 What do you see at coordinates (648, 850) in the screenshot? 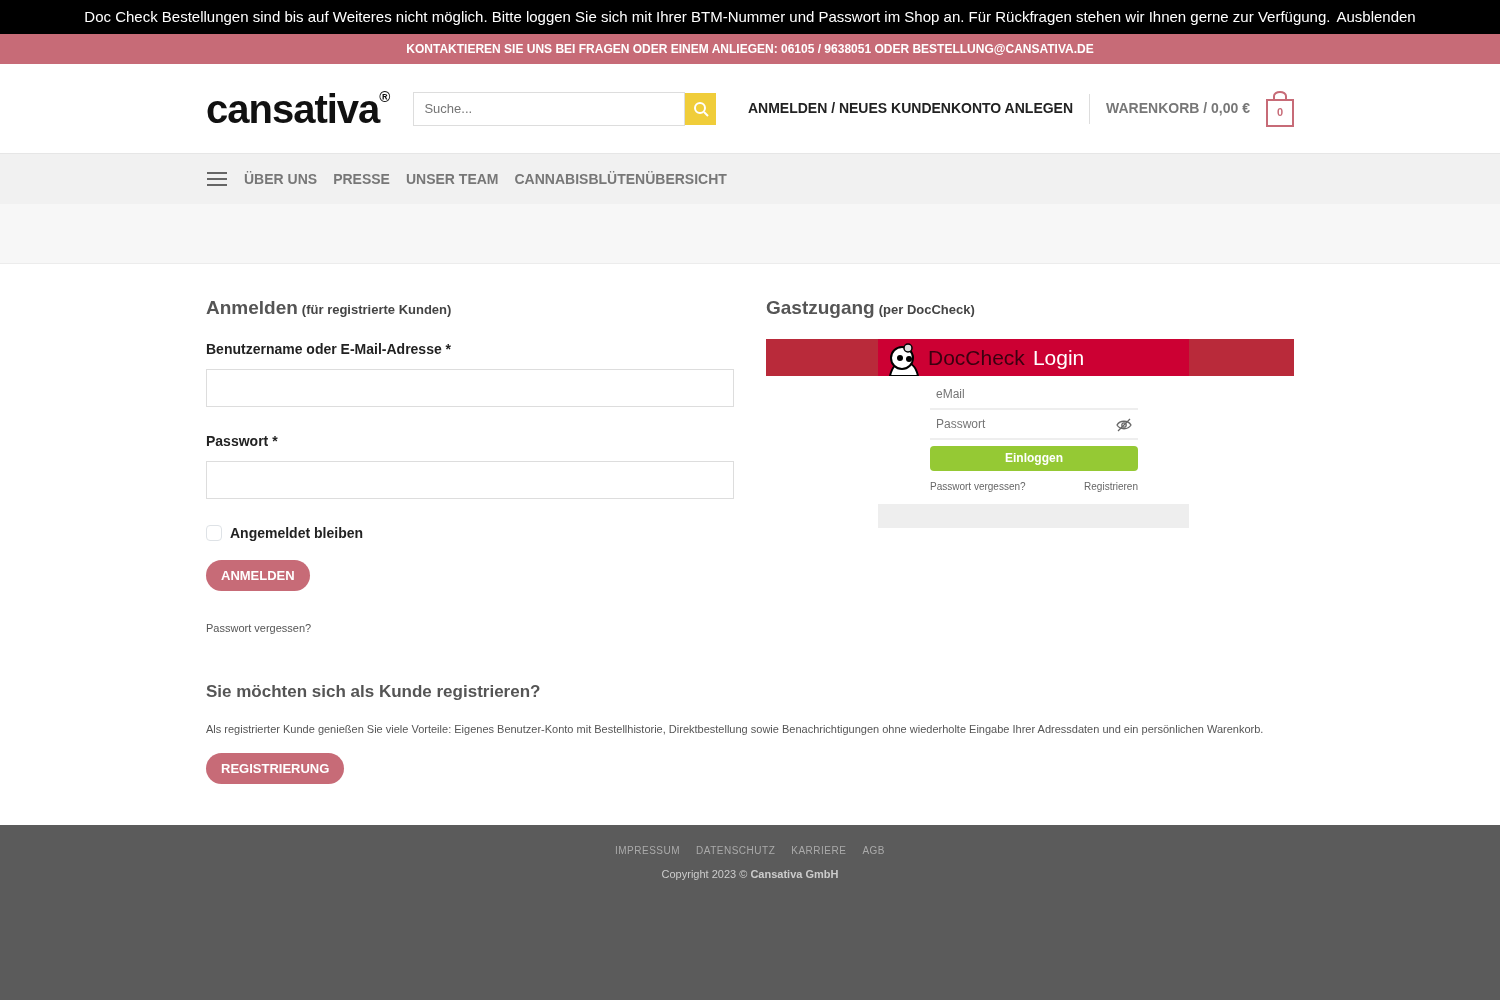
I see `footer-link: IMPRESSUM` at bounding box center [648, 850].